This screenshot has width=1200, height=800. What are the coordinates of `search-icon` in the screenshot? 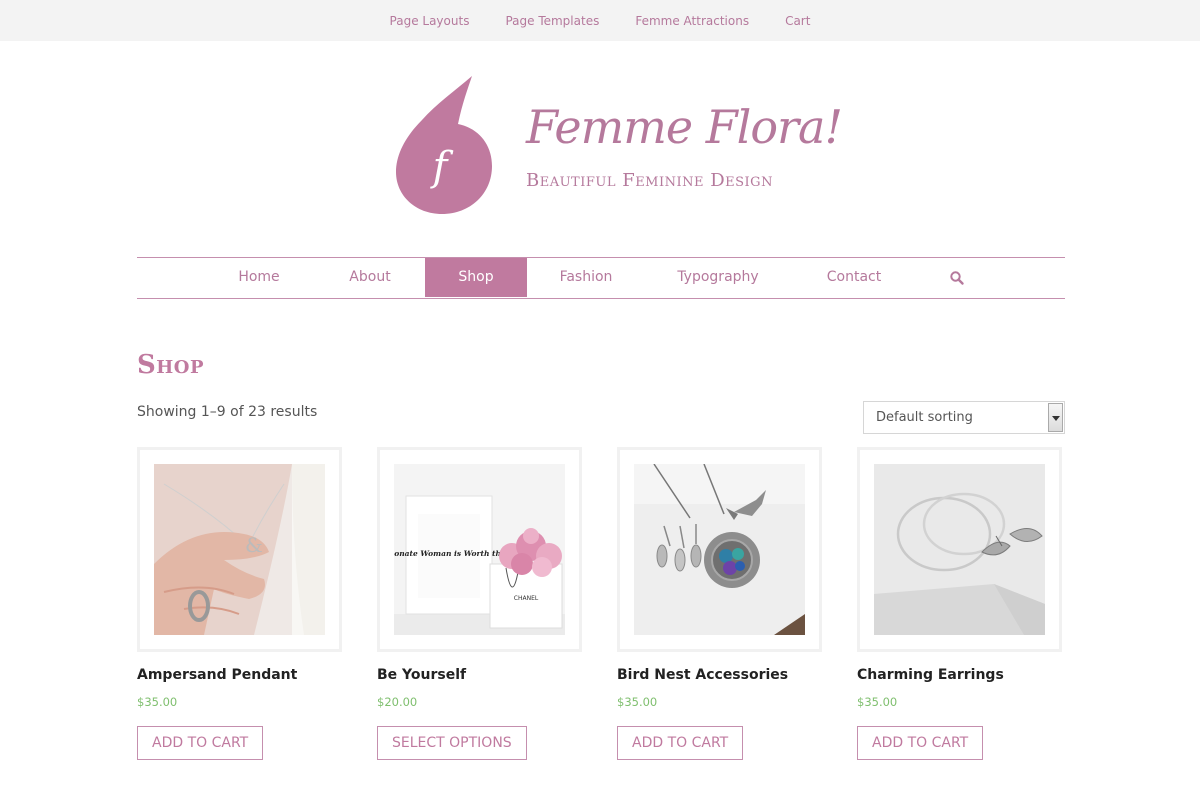 It's located at (957, 278).